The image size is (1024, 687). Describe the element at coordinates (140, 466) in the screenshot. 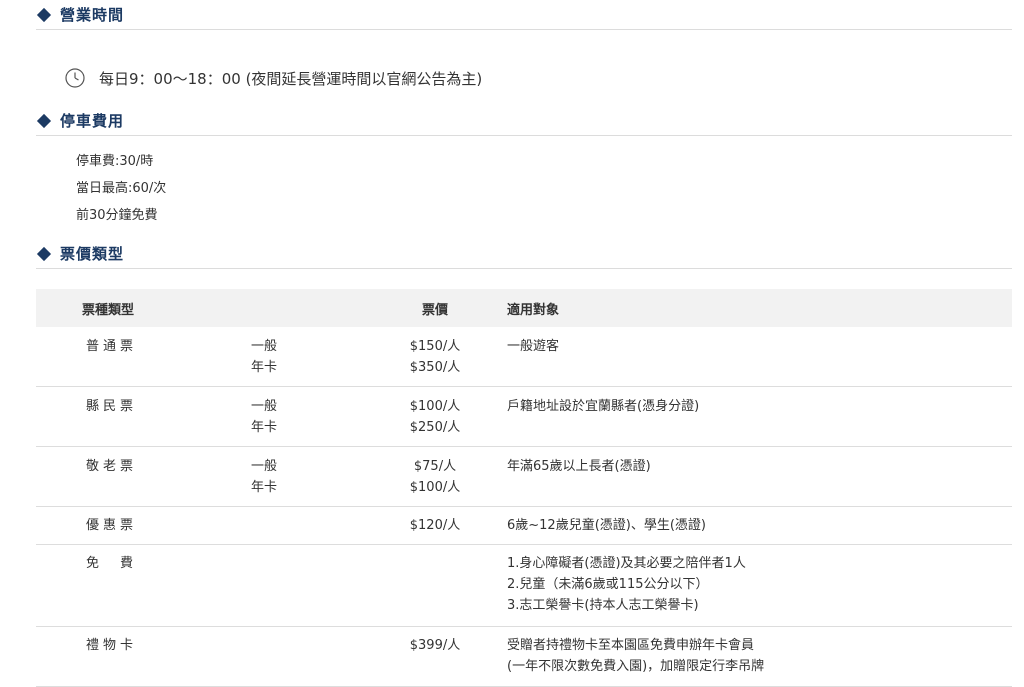

I see `ticket-type-cell: 敬老票` at that location.